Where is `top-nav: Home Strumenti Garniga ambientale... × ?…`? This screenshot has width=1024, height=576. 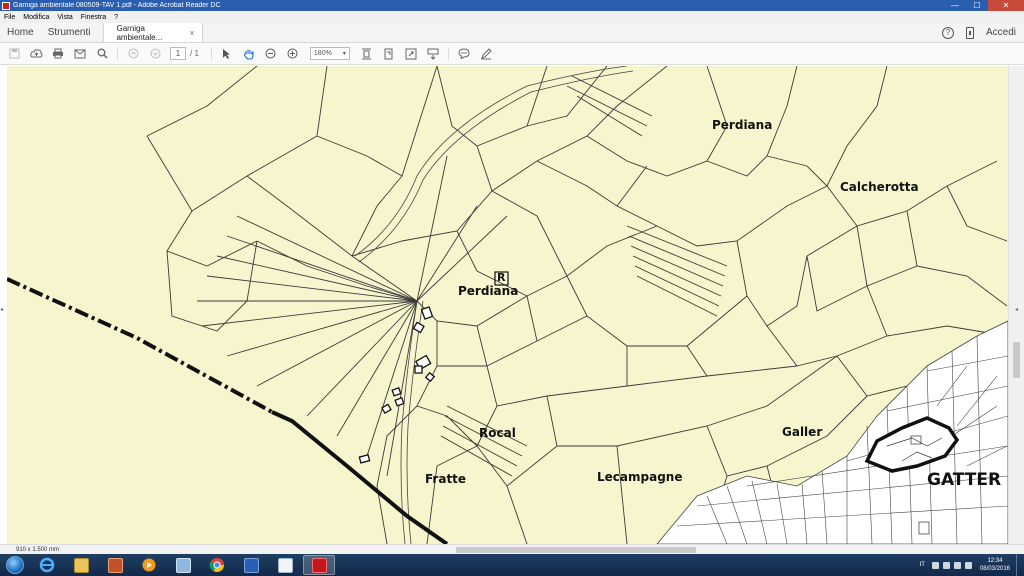 top-nav: Home Strumenti Garniga ambientale... × ?… is located at coordinates (512, 33).